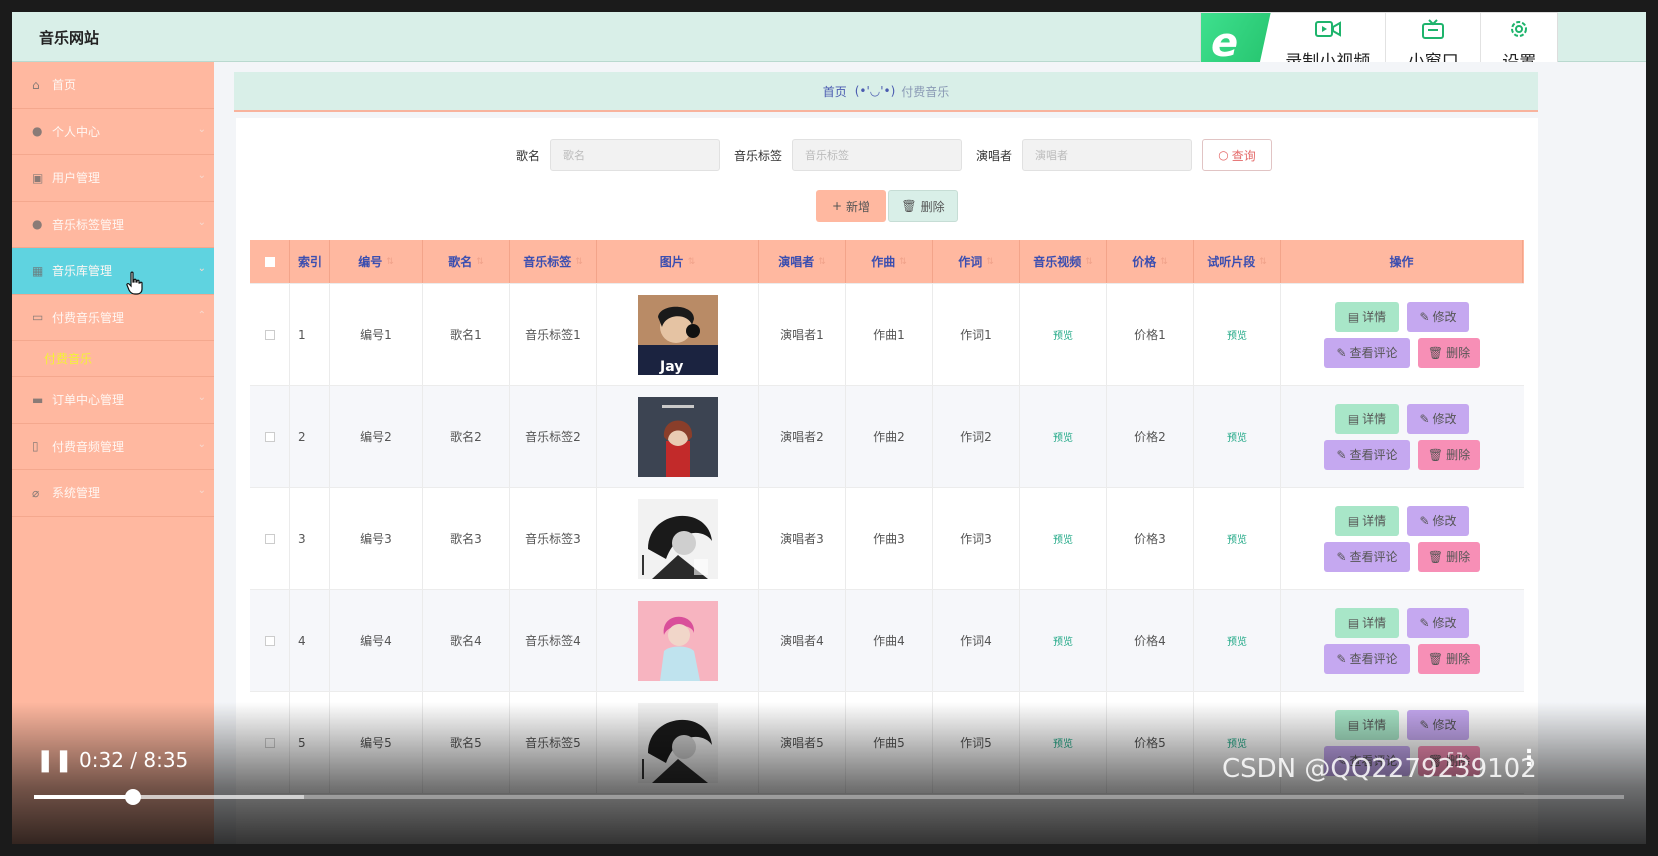  Describe the element at coordinates (671, 367) in the screenshot. I see `cover-text: Jay` at that location.